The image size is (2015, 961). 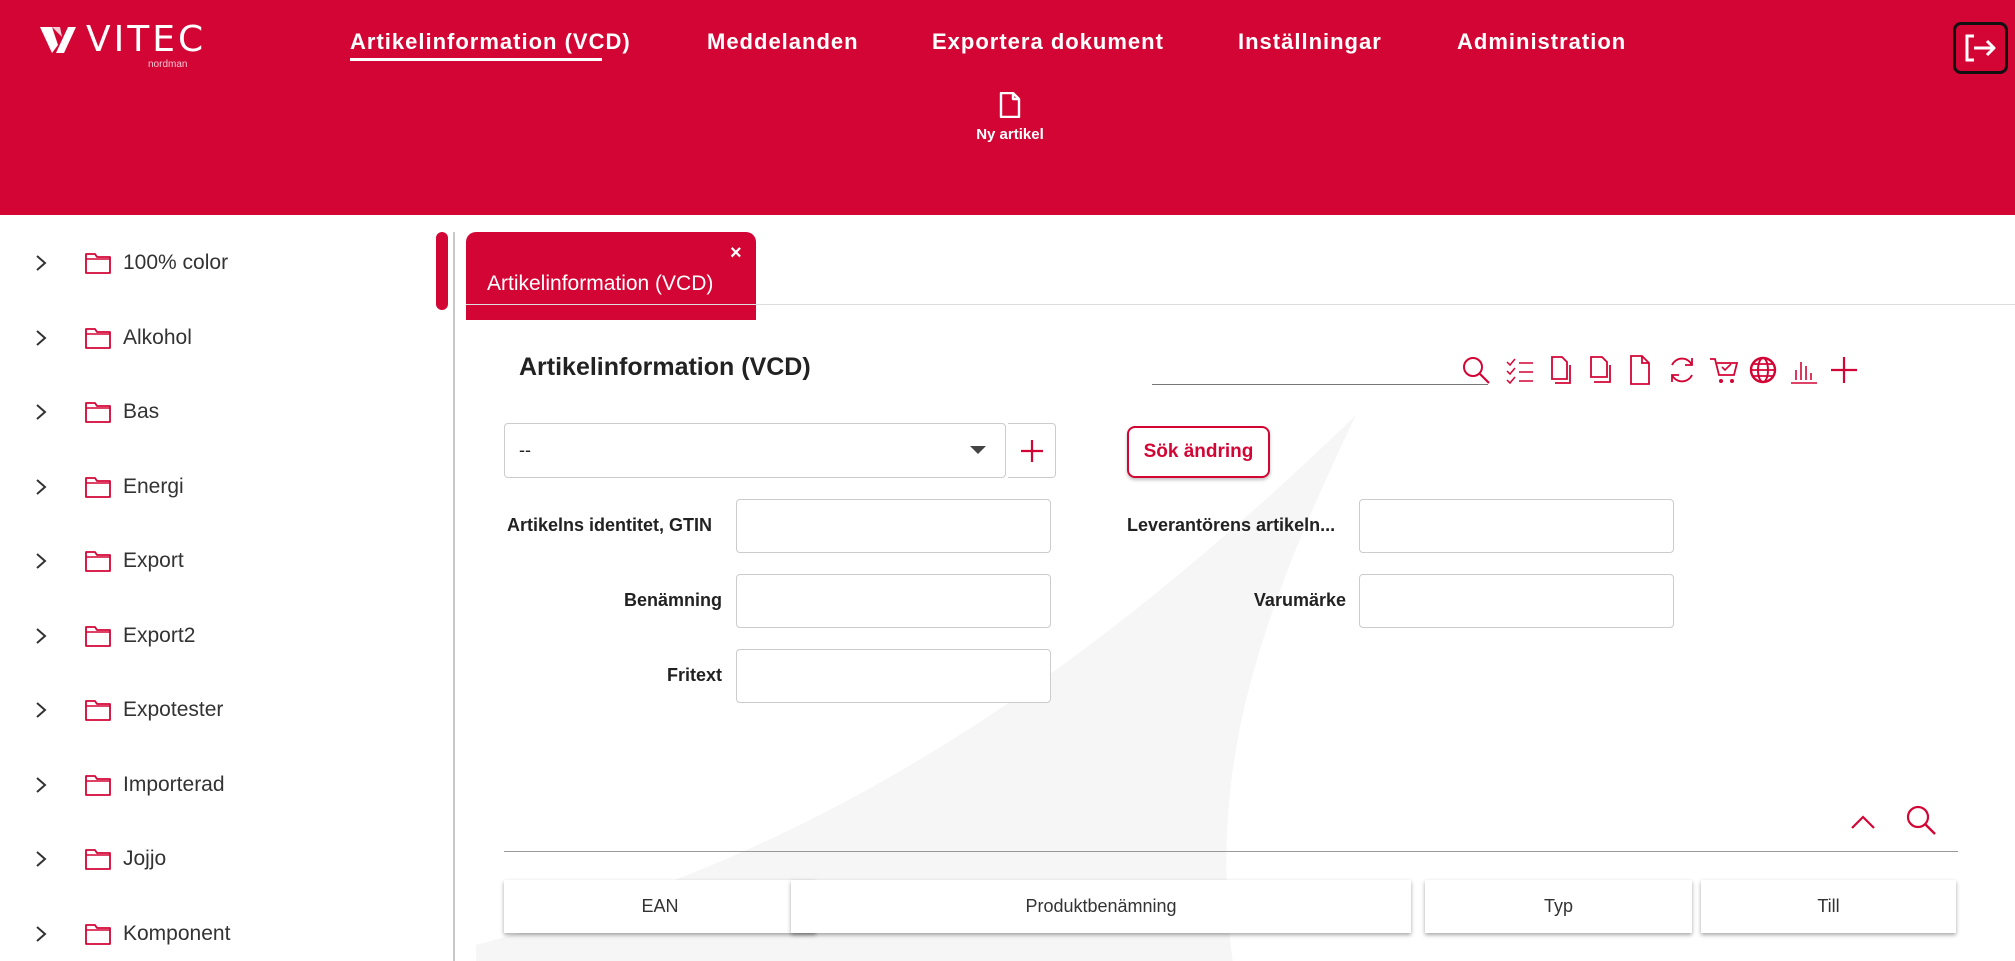 What do you see at coordinates (1516, 601) in the screenshot?
I see `varumarke-input` at bounding box center [1516, 601].